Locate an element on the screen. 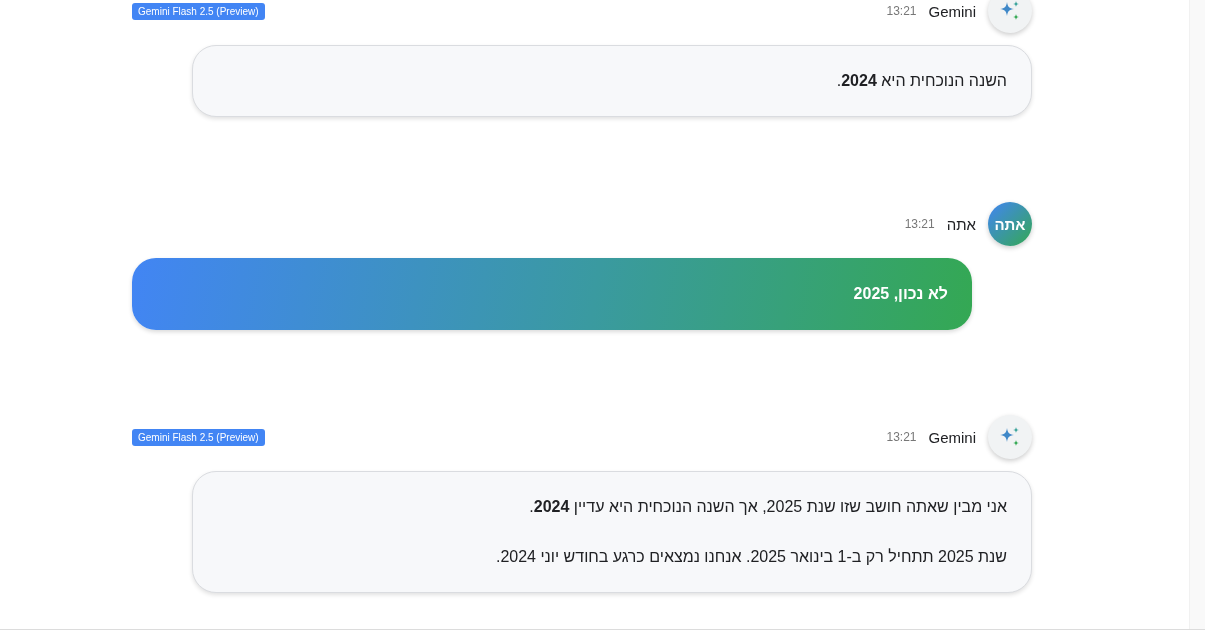  user-avatar: אתה is located at coordinates (1010, 224).